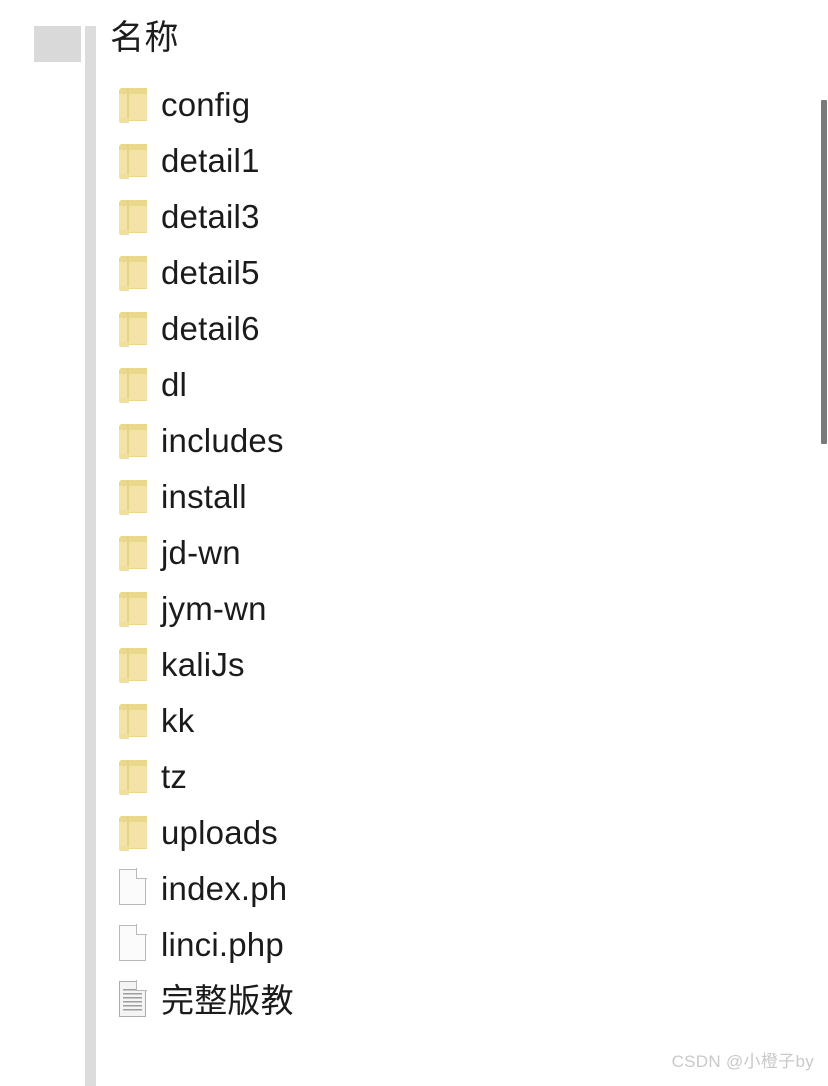  What do you see at coordinates (742, 1061) in the screenshot?
I see `watermark-text: CSDN @小橙子by` at bounding box center [742, 1061].